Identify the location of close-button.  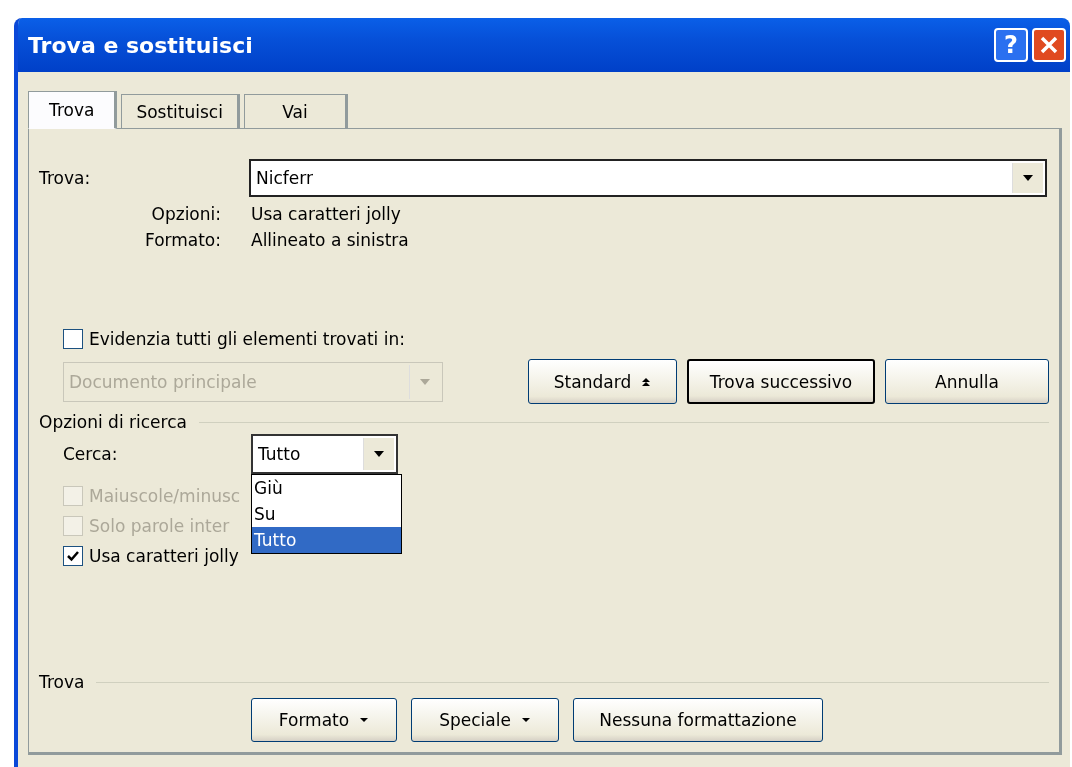
(1049, 45).